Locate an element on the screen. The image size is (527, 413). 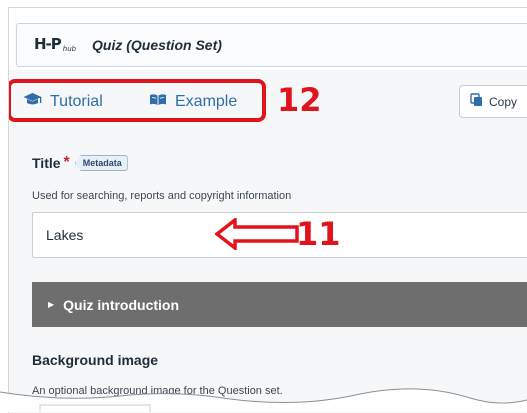
quiz-introduction-group: ▶ Quiz introduction is located at coordinates (279, 304).